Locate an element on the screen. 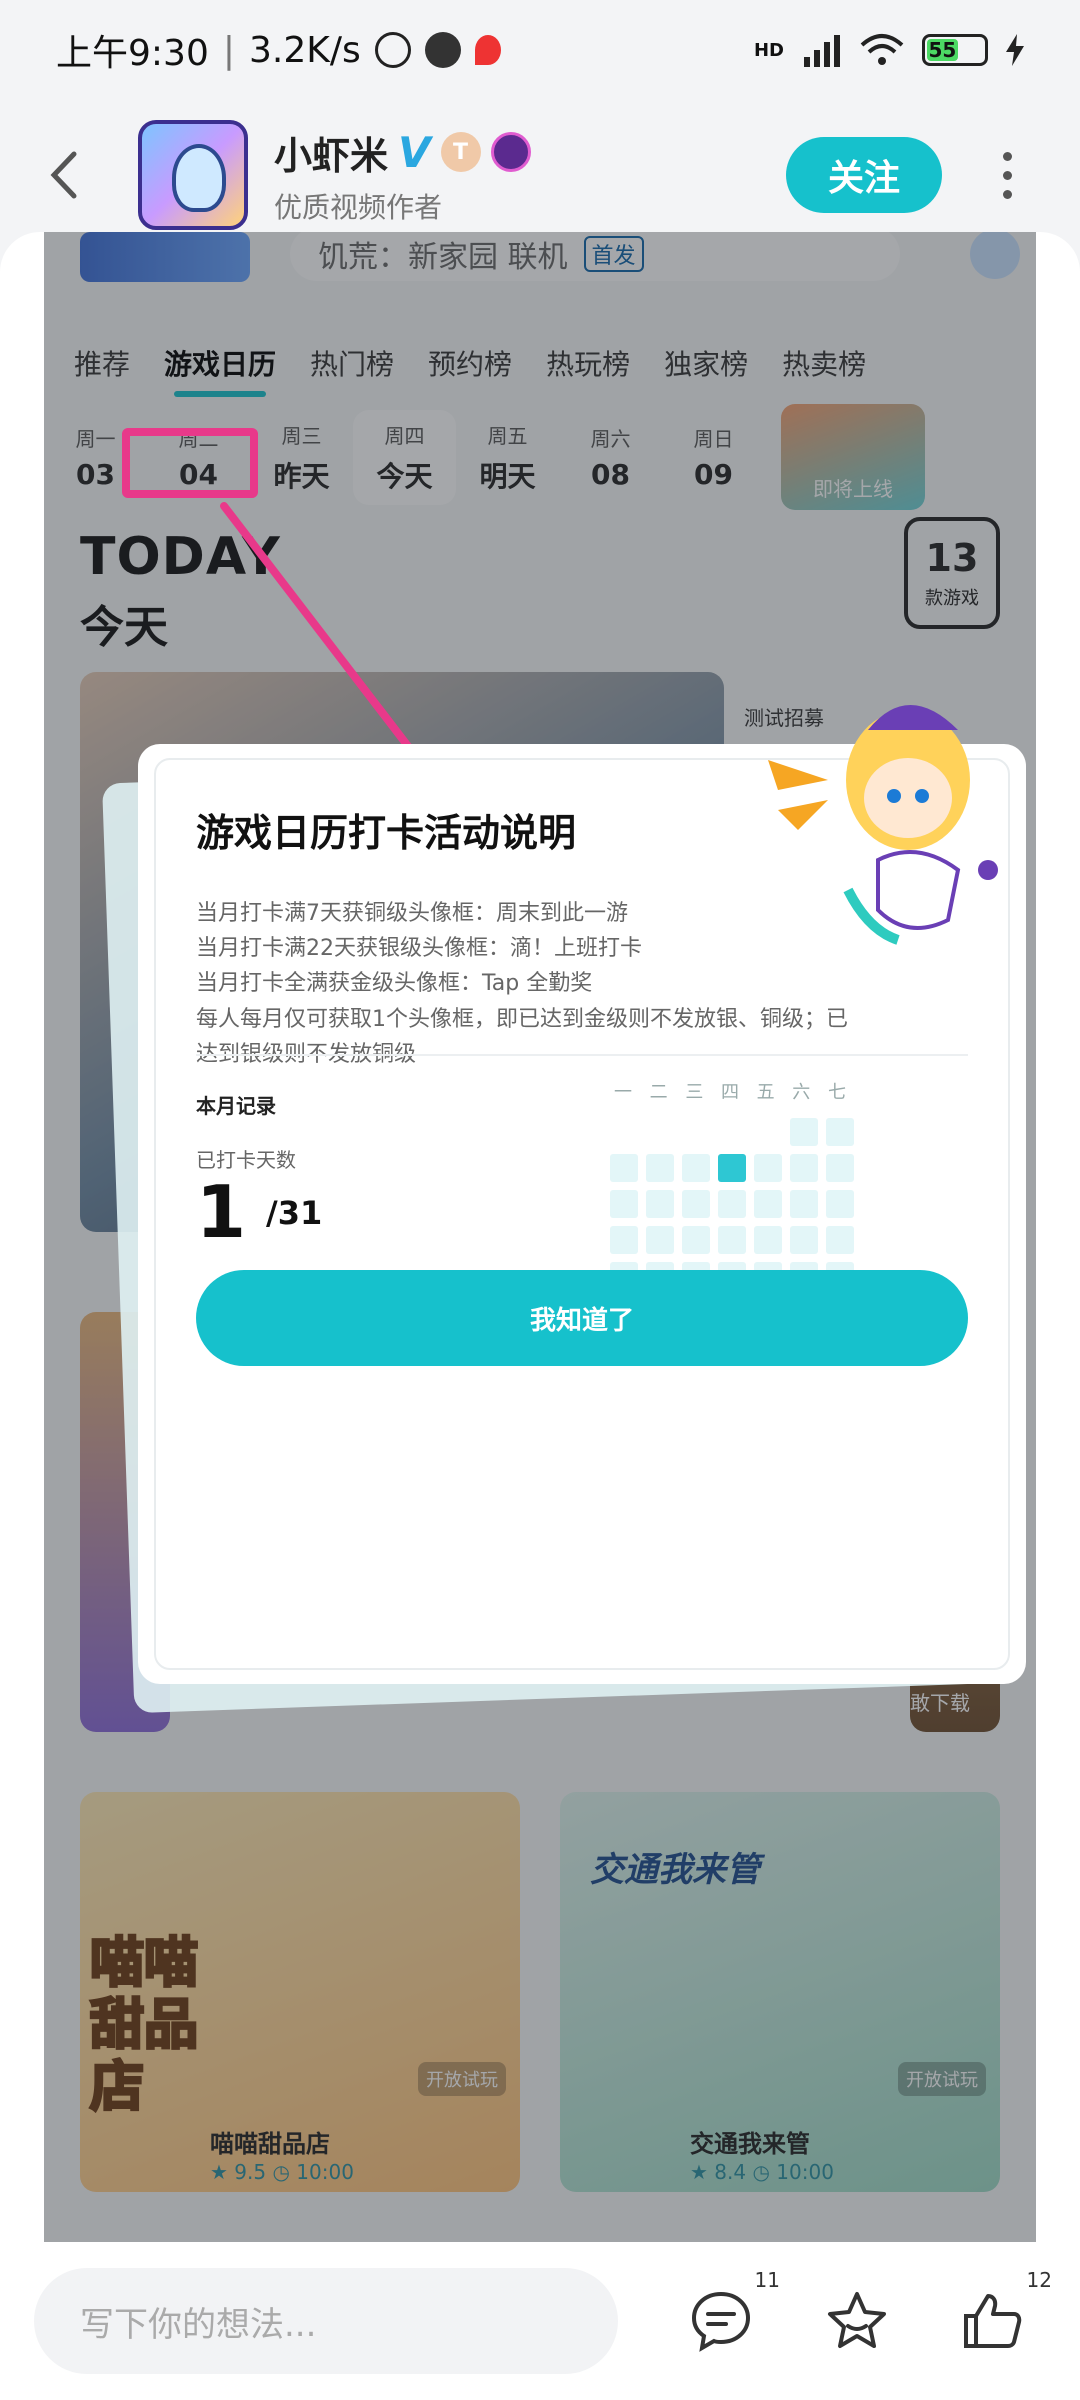  record-label: 本月记录 is located at coordinates (236, 1106).